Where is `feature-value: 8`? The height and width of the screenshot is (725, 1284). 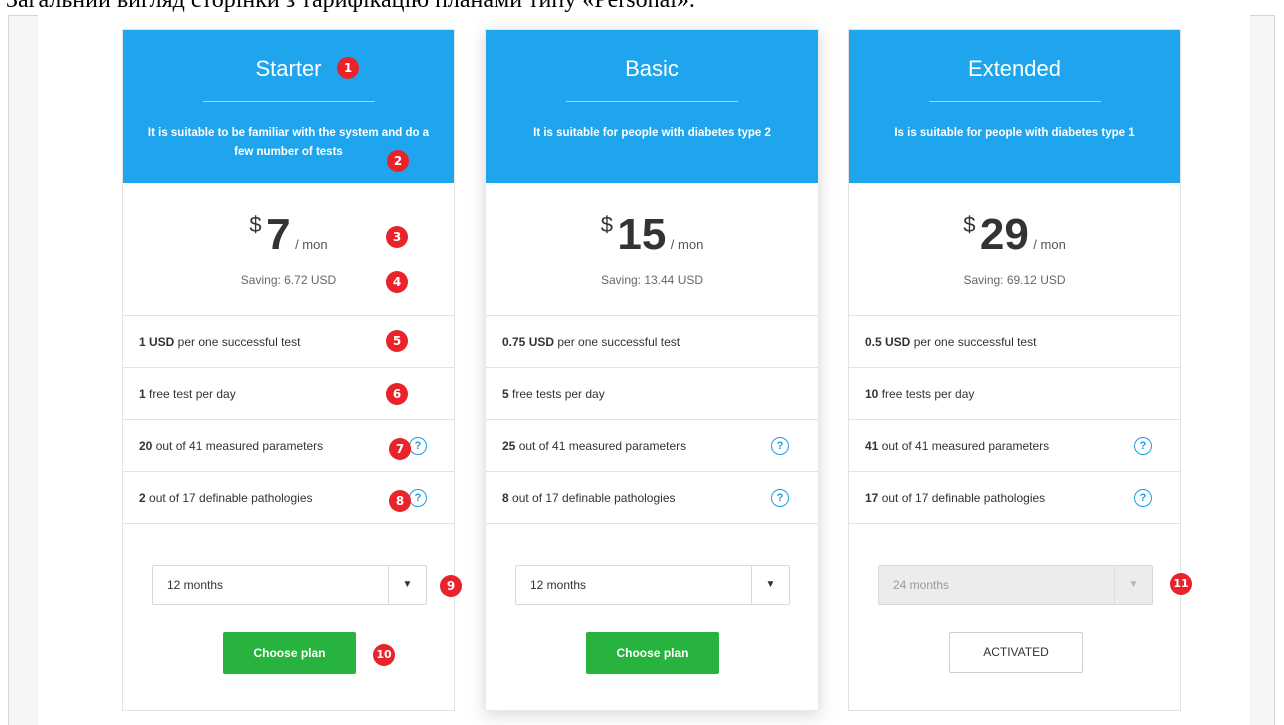 feature-value: 8 is located at coordinates (505, 498).